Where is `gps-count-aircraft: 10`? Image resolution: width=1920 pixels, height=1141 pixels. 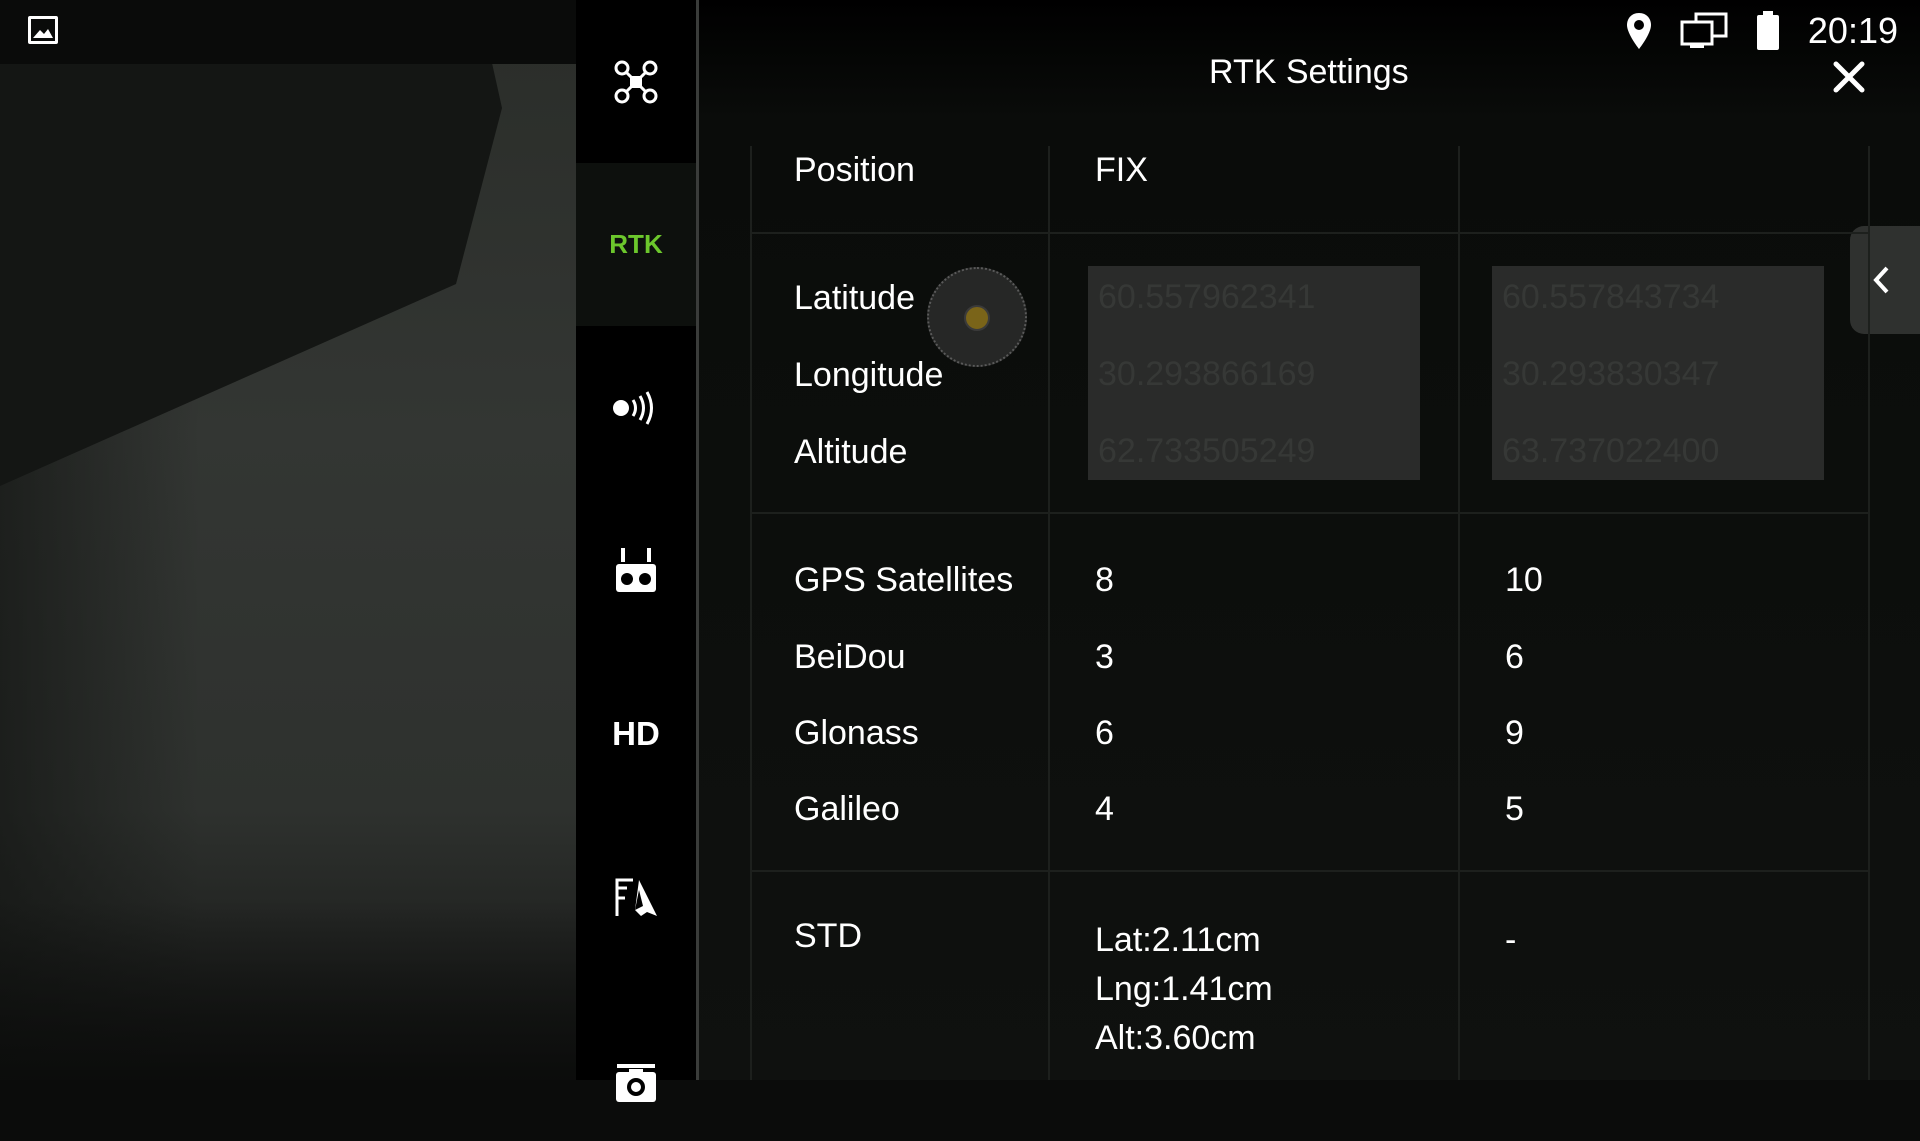
gps-count-aircraft: 10 is located at coordinates (1524, 580).